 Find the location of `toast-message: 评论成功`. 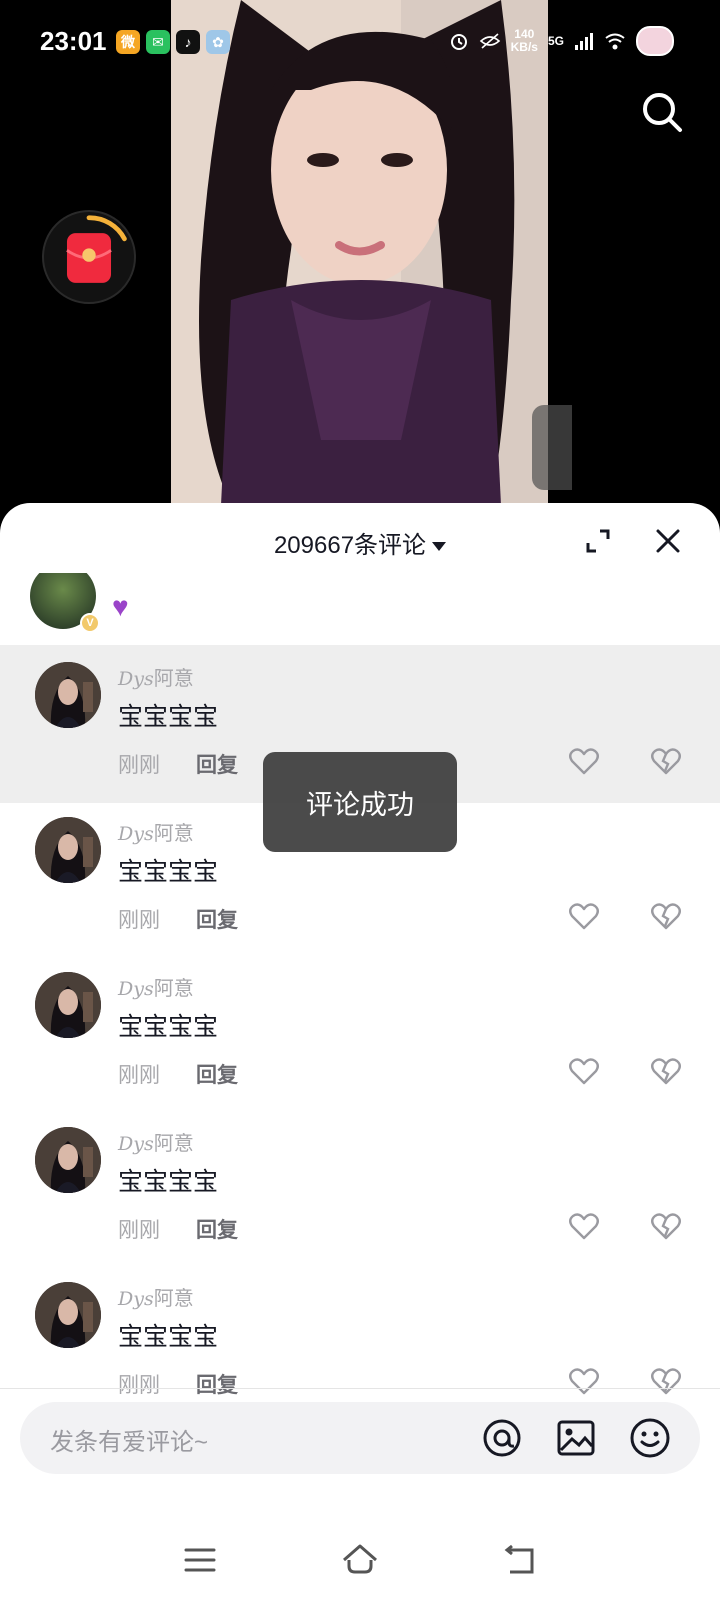

toast-message: 评论成功 is located at coordinates (360, 802).